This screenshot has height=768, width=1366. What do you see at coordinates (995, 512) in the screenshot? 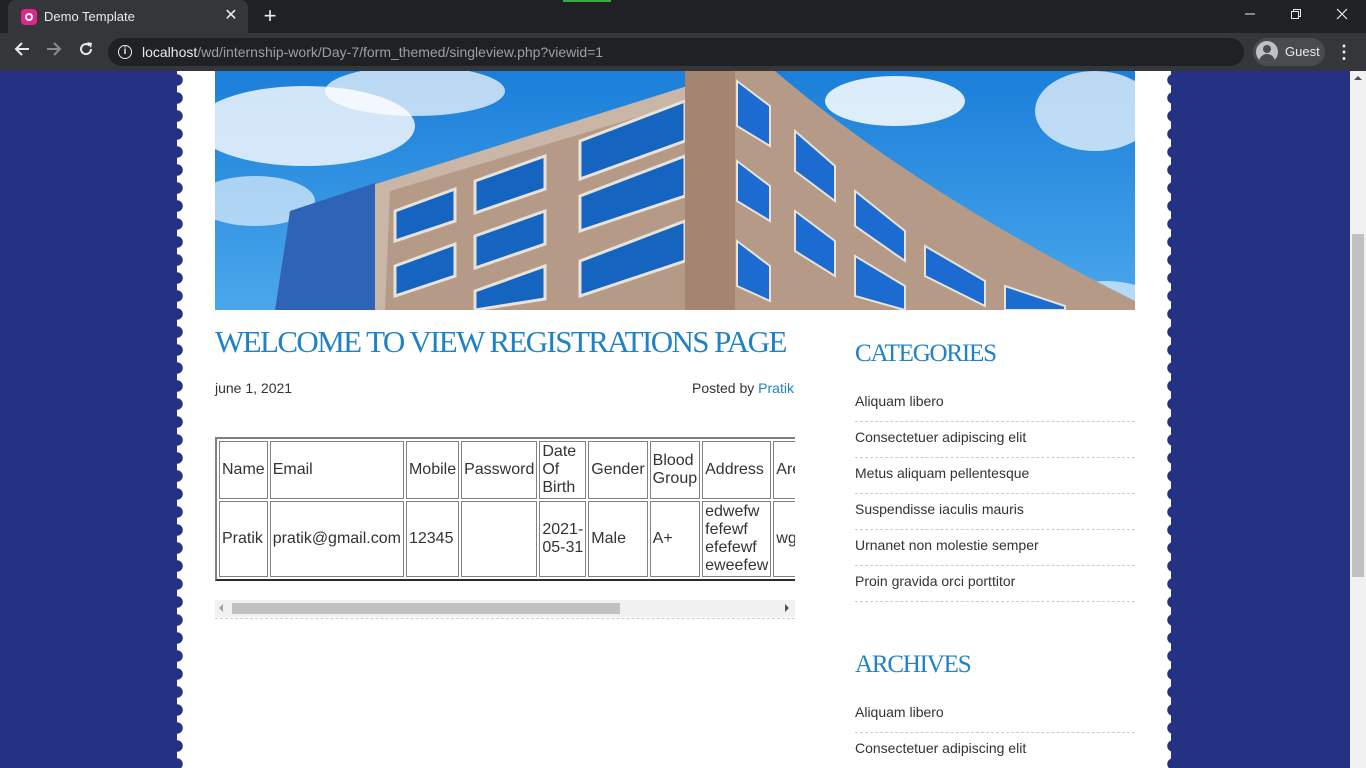
I see `category-item: Suspendisse iaculis mauris` at bounding box center [995, 512].